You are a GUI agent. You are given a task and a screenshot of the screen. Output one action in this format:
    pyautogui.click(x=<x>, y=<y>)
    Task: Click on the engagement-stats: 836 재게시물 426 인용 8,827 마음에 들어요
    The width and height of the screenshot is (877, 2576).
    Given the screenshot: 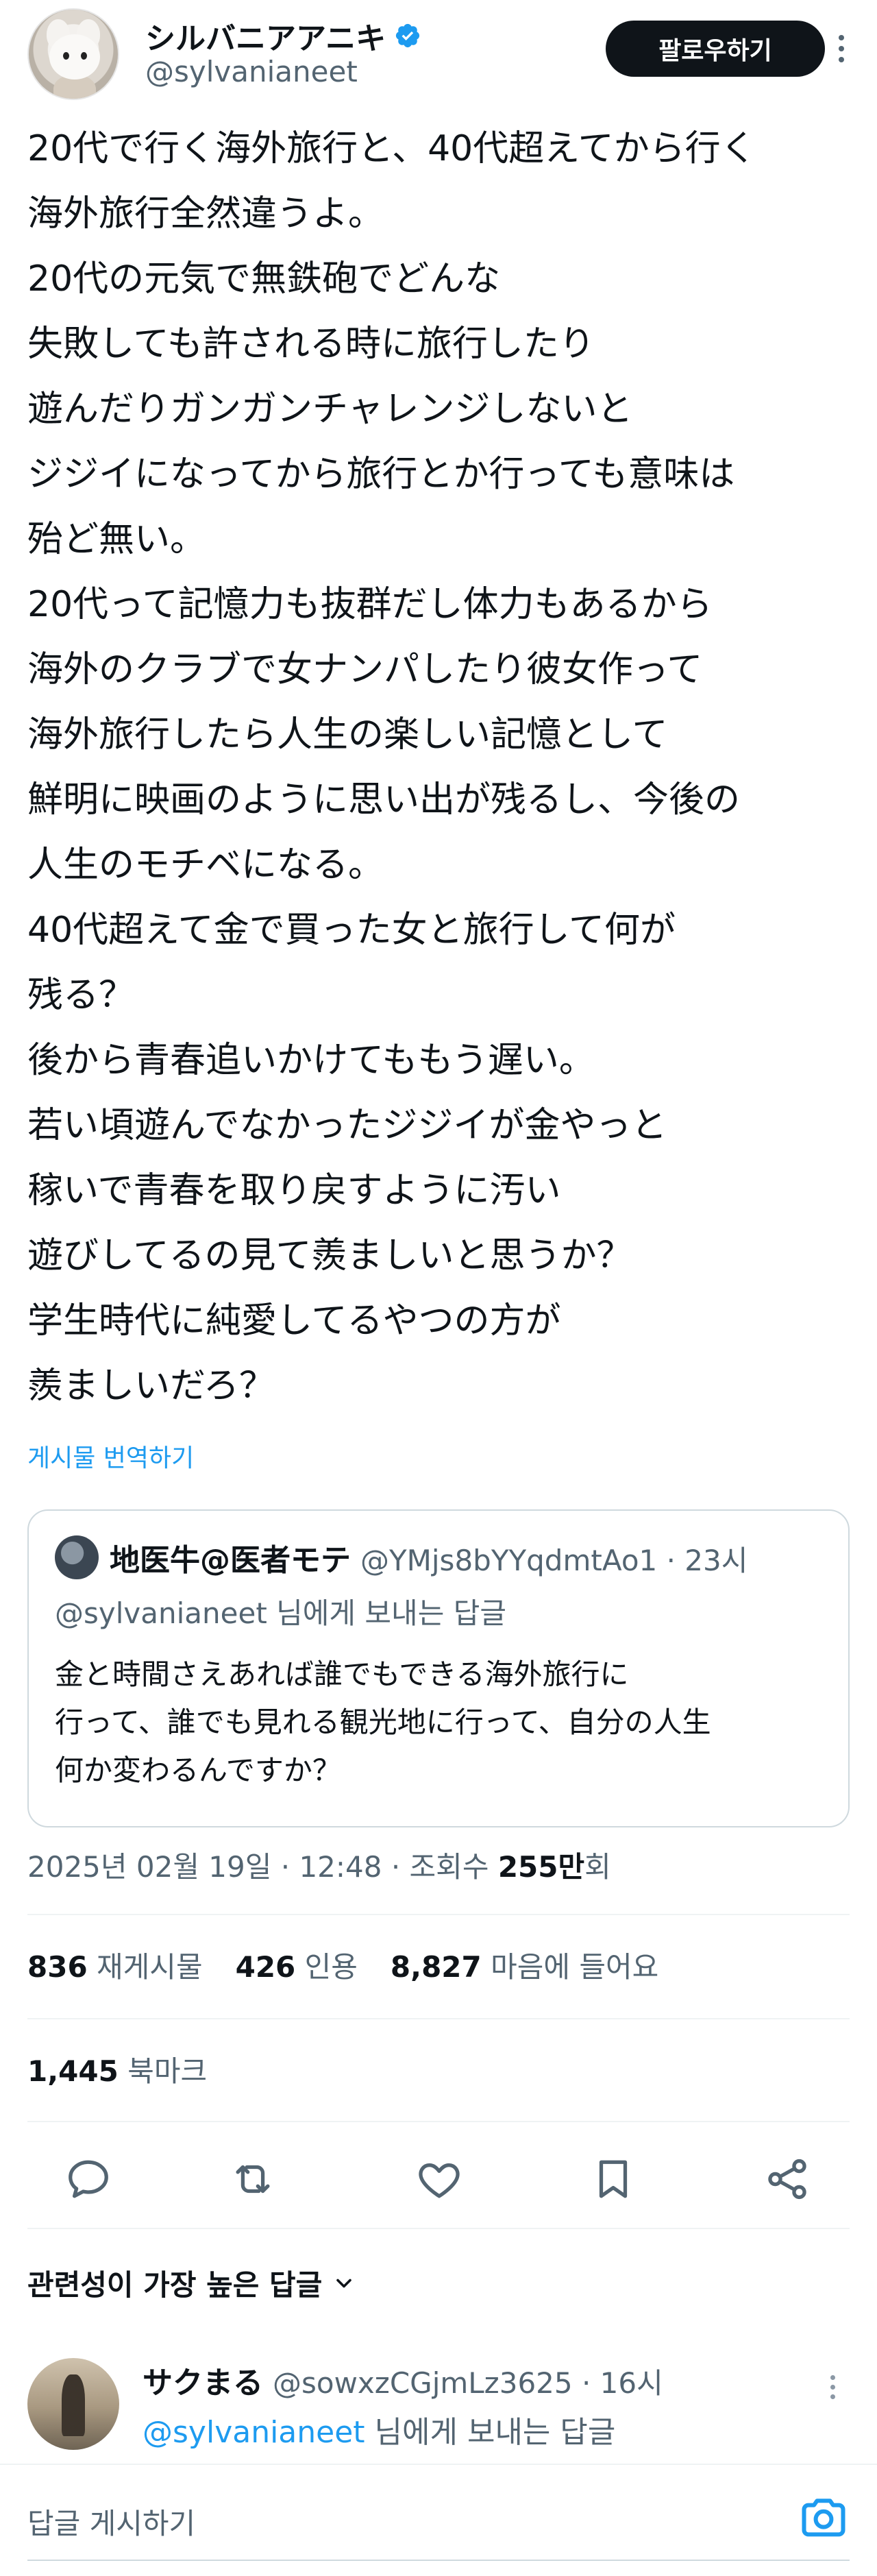 What is the action you would take?
    pyautogui.click(x=342, y=1965)
    